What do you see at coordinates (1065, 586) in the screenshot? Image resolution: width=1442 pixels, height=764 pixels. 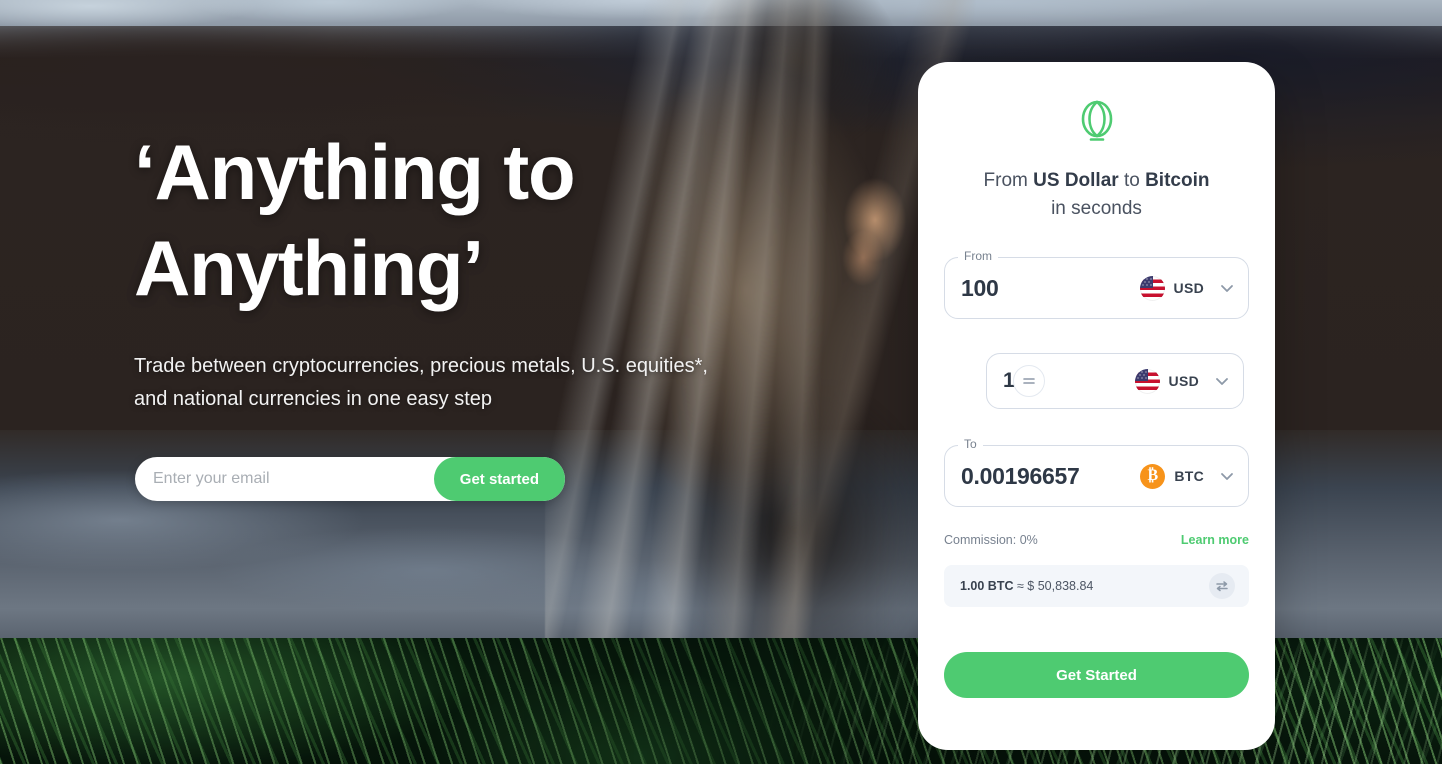 I see `rate-value: 50,838.84` at bounding box center [1065, 586].